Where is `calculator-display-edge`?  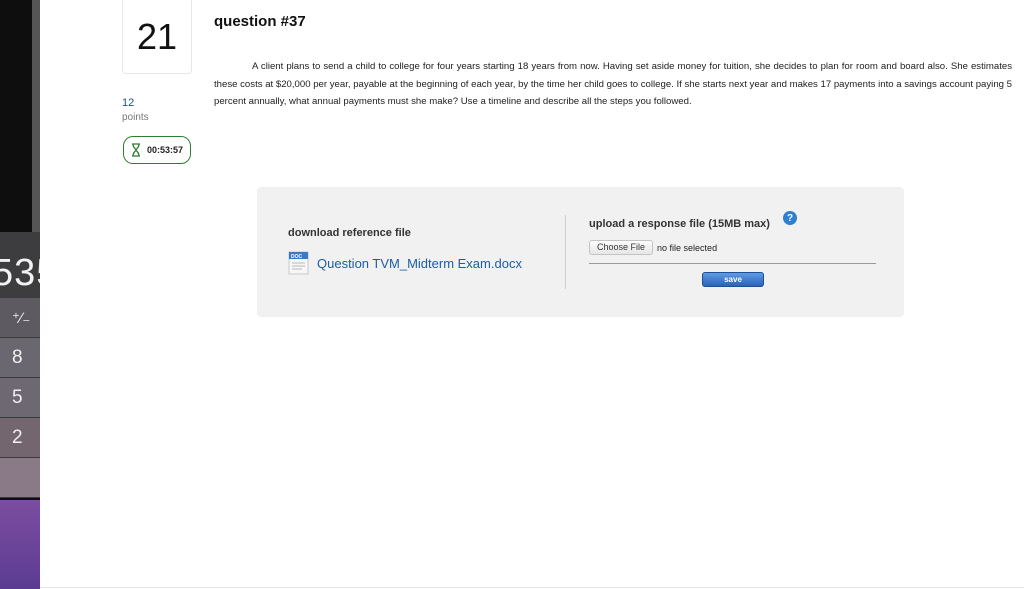 calculator-display-edge is located at coordinates (36, 116).